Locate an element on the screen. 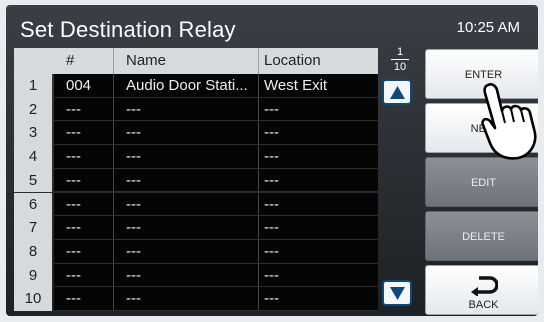 The width and height of the screenshot is (544, 322). column-header-name: Name is located at coordinates (146, 60).